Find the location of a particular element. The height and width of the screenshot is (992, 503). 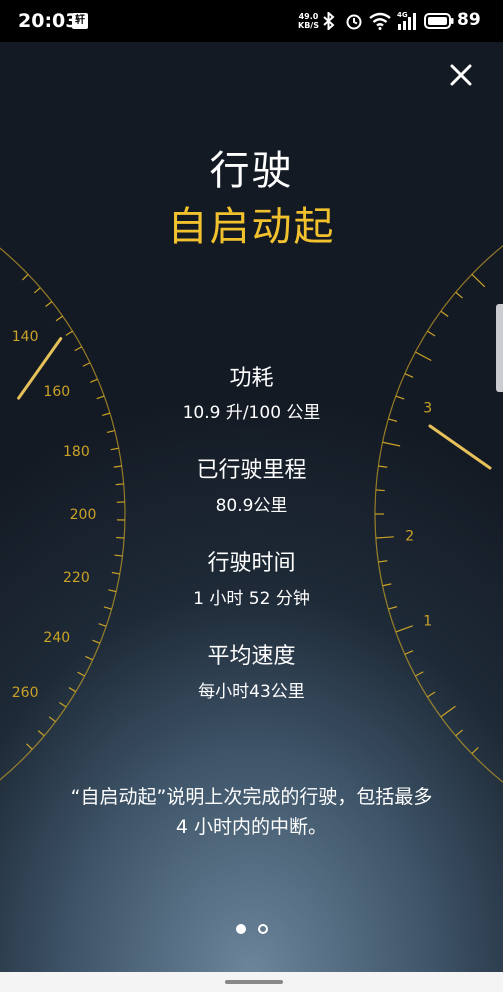

wifi-icon is located at coordinates (380, 21).